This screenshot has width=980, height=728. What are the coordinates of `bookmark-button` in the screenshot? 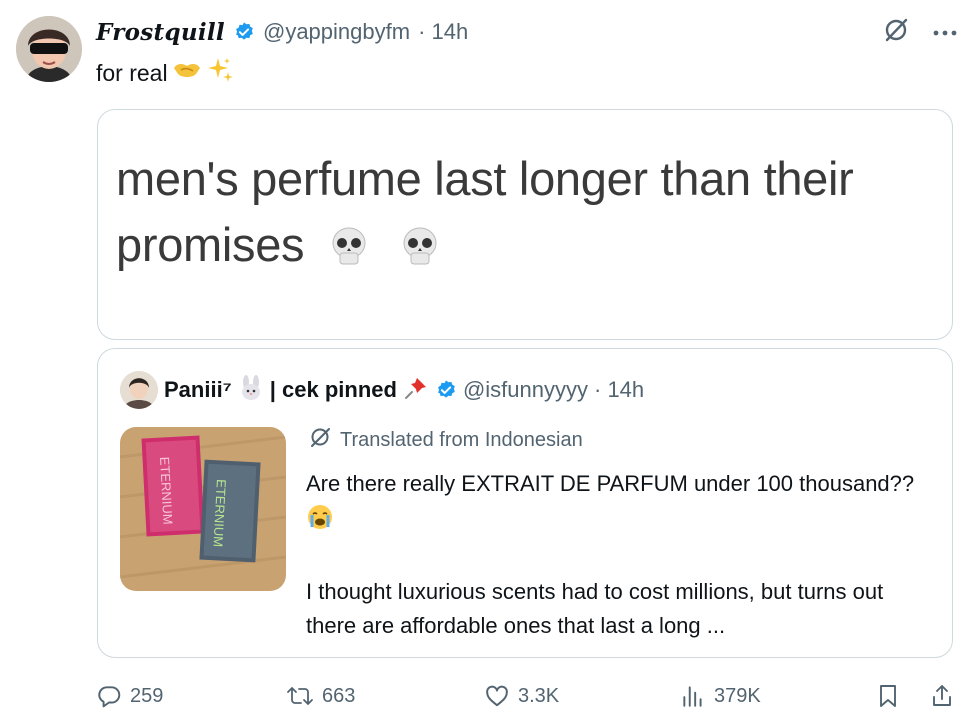 It's located at (888, 696).